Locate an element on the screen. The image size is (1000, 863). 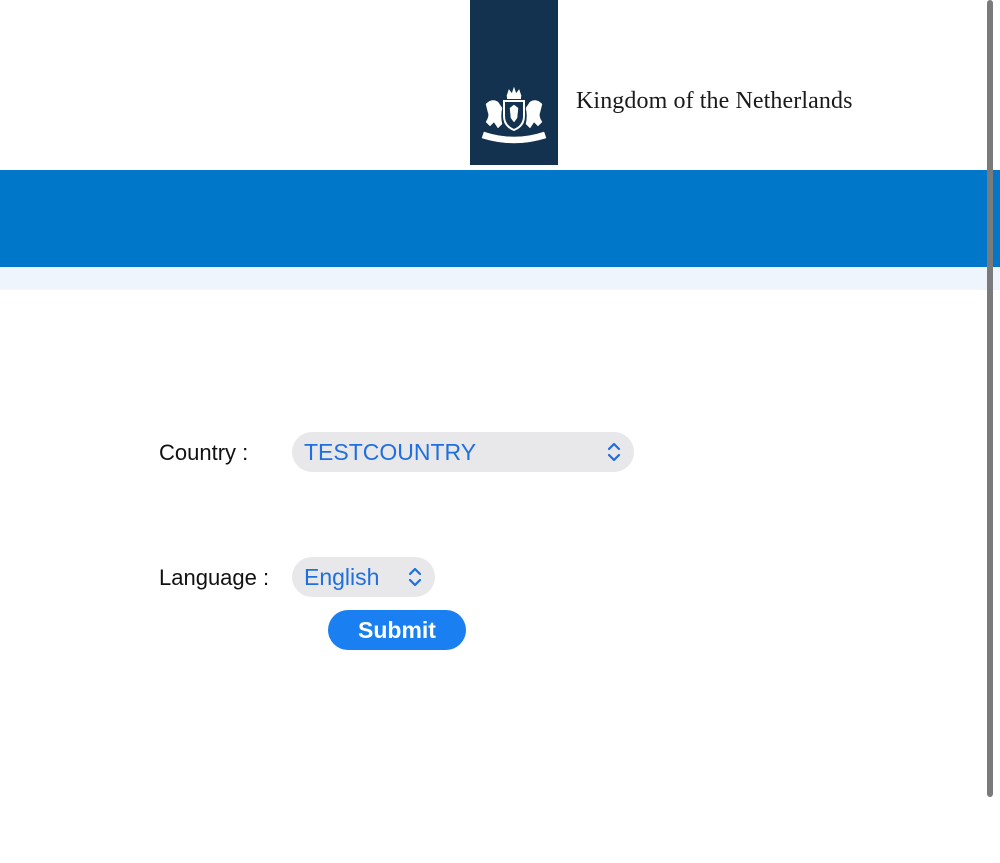
language-label: Language : is located at coordinates (214, 577).